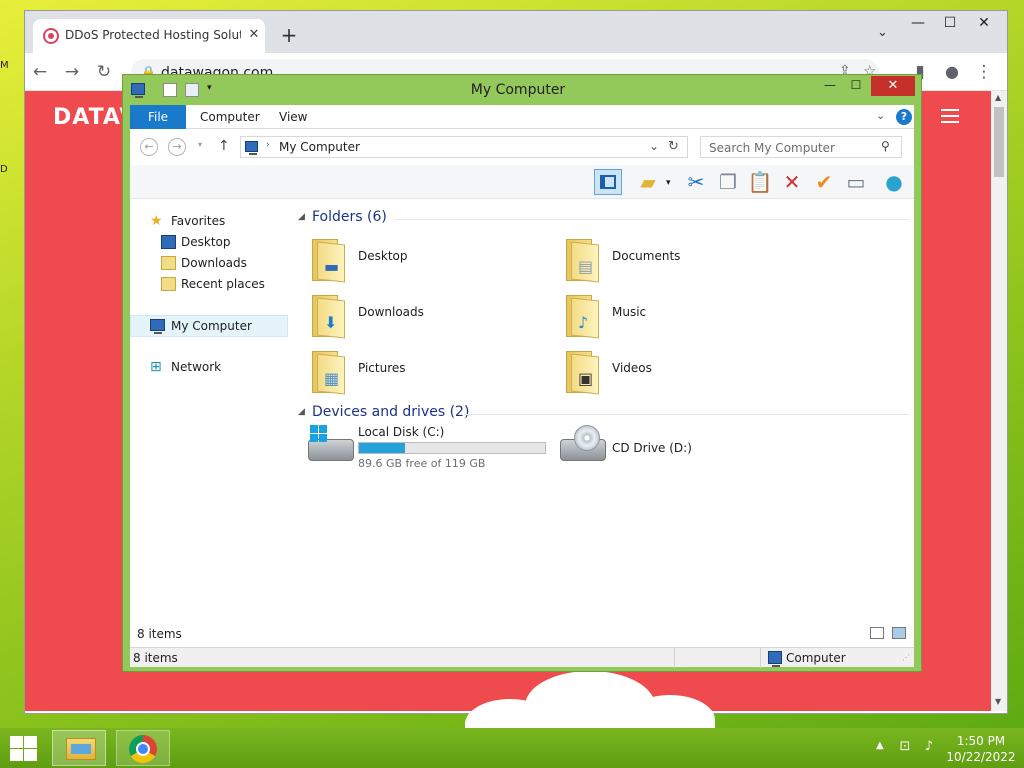 This screenshot has height=768, width=1024. What do you see at coordinates (210, 284) in the screenshot?
I see `sidebar-item-recent-places: Recent places` at bounding box center [210, 284].